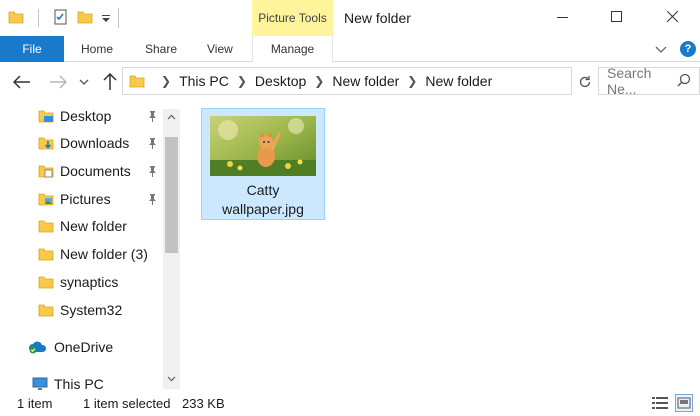  Describe the element at coordinates (46, 199) in the screenshot. I see `pictures-folder-icon` at that location.